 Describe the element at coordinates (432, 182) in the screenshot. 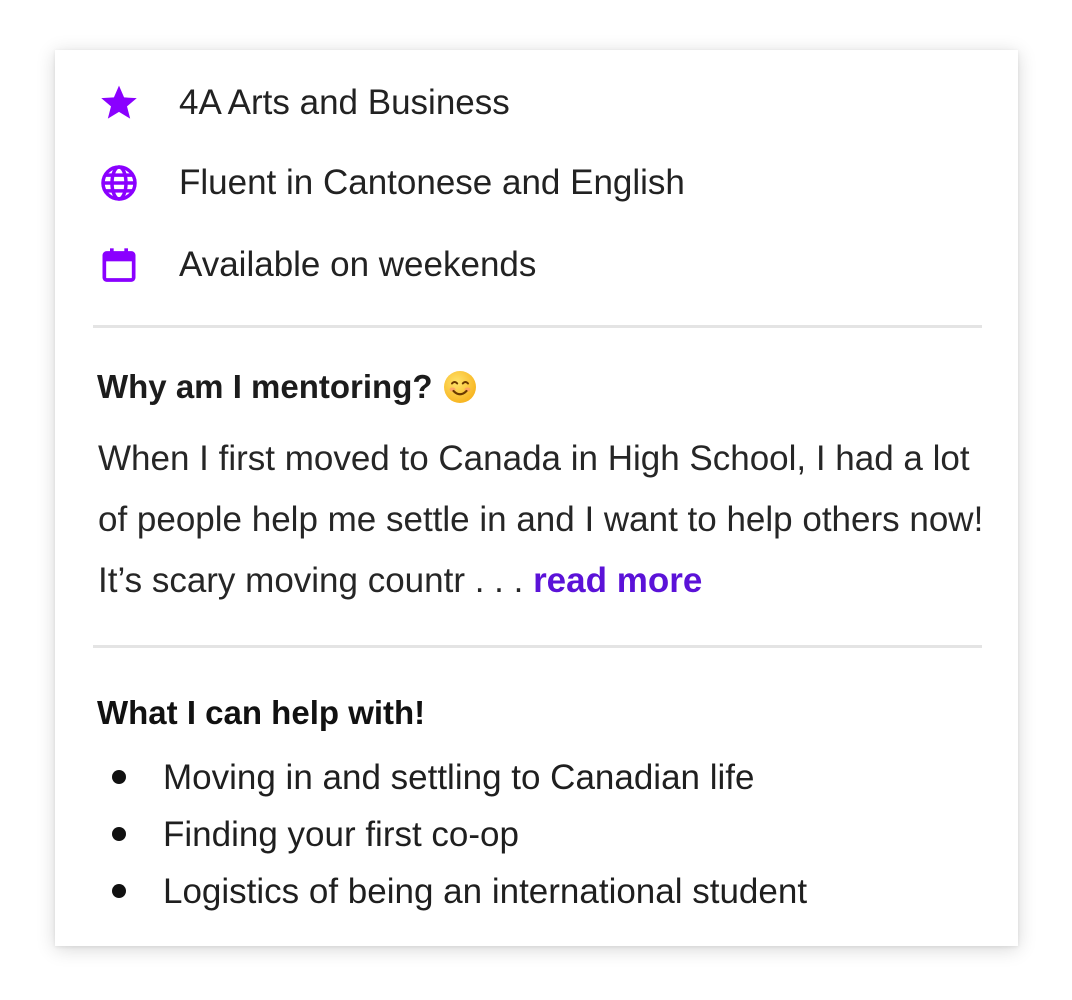

I see `language-text: Fluent in Cantonese and English` at that location.